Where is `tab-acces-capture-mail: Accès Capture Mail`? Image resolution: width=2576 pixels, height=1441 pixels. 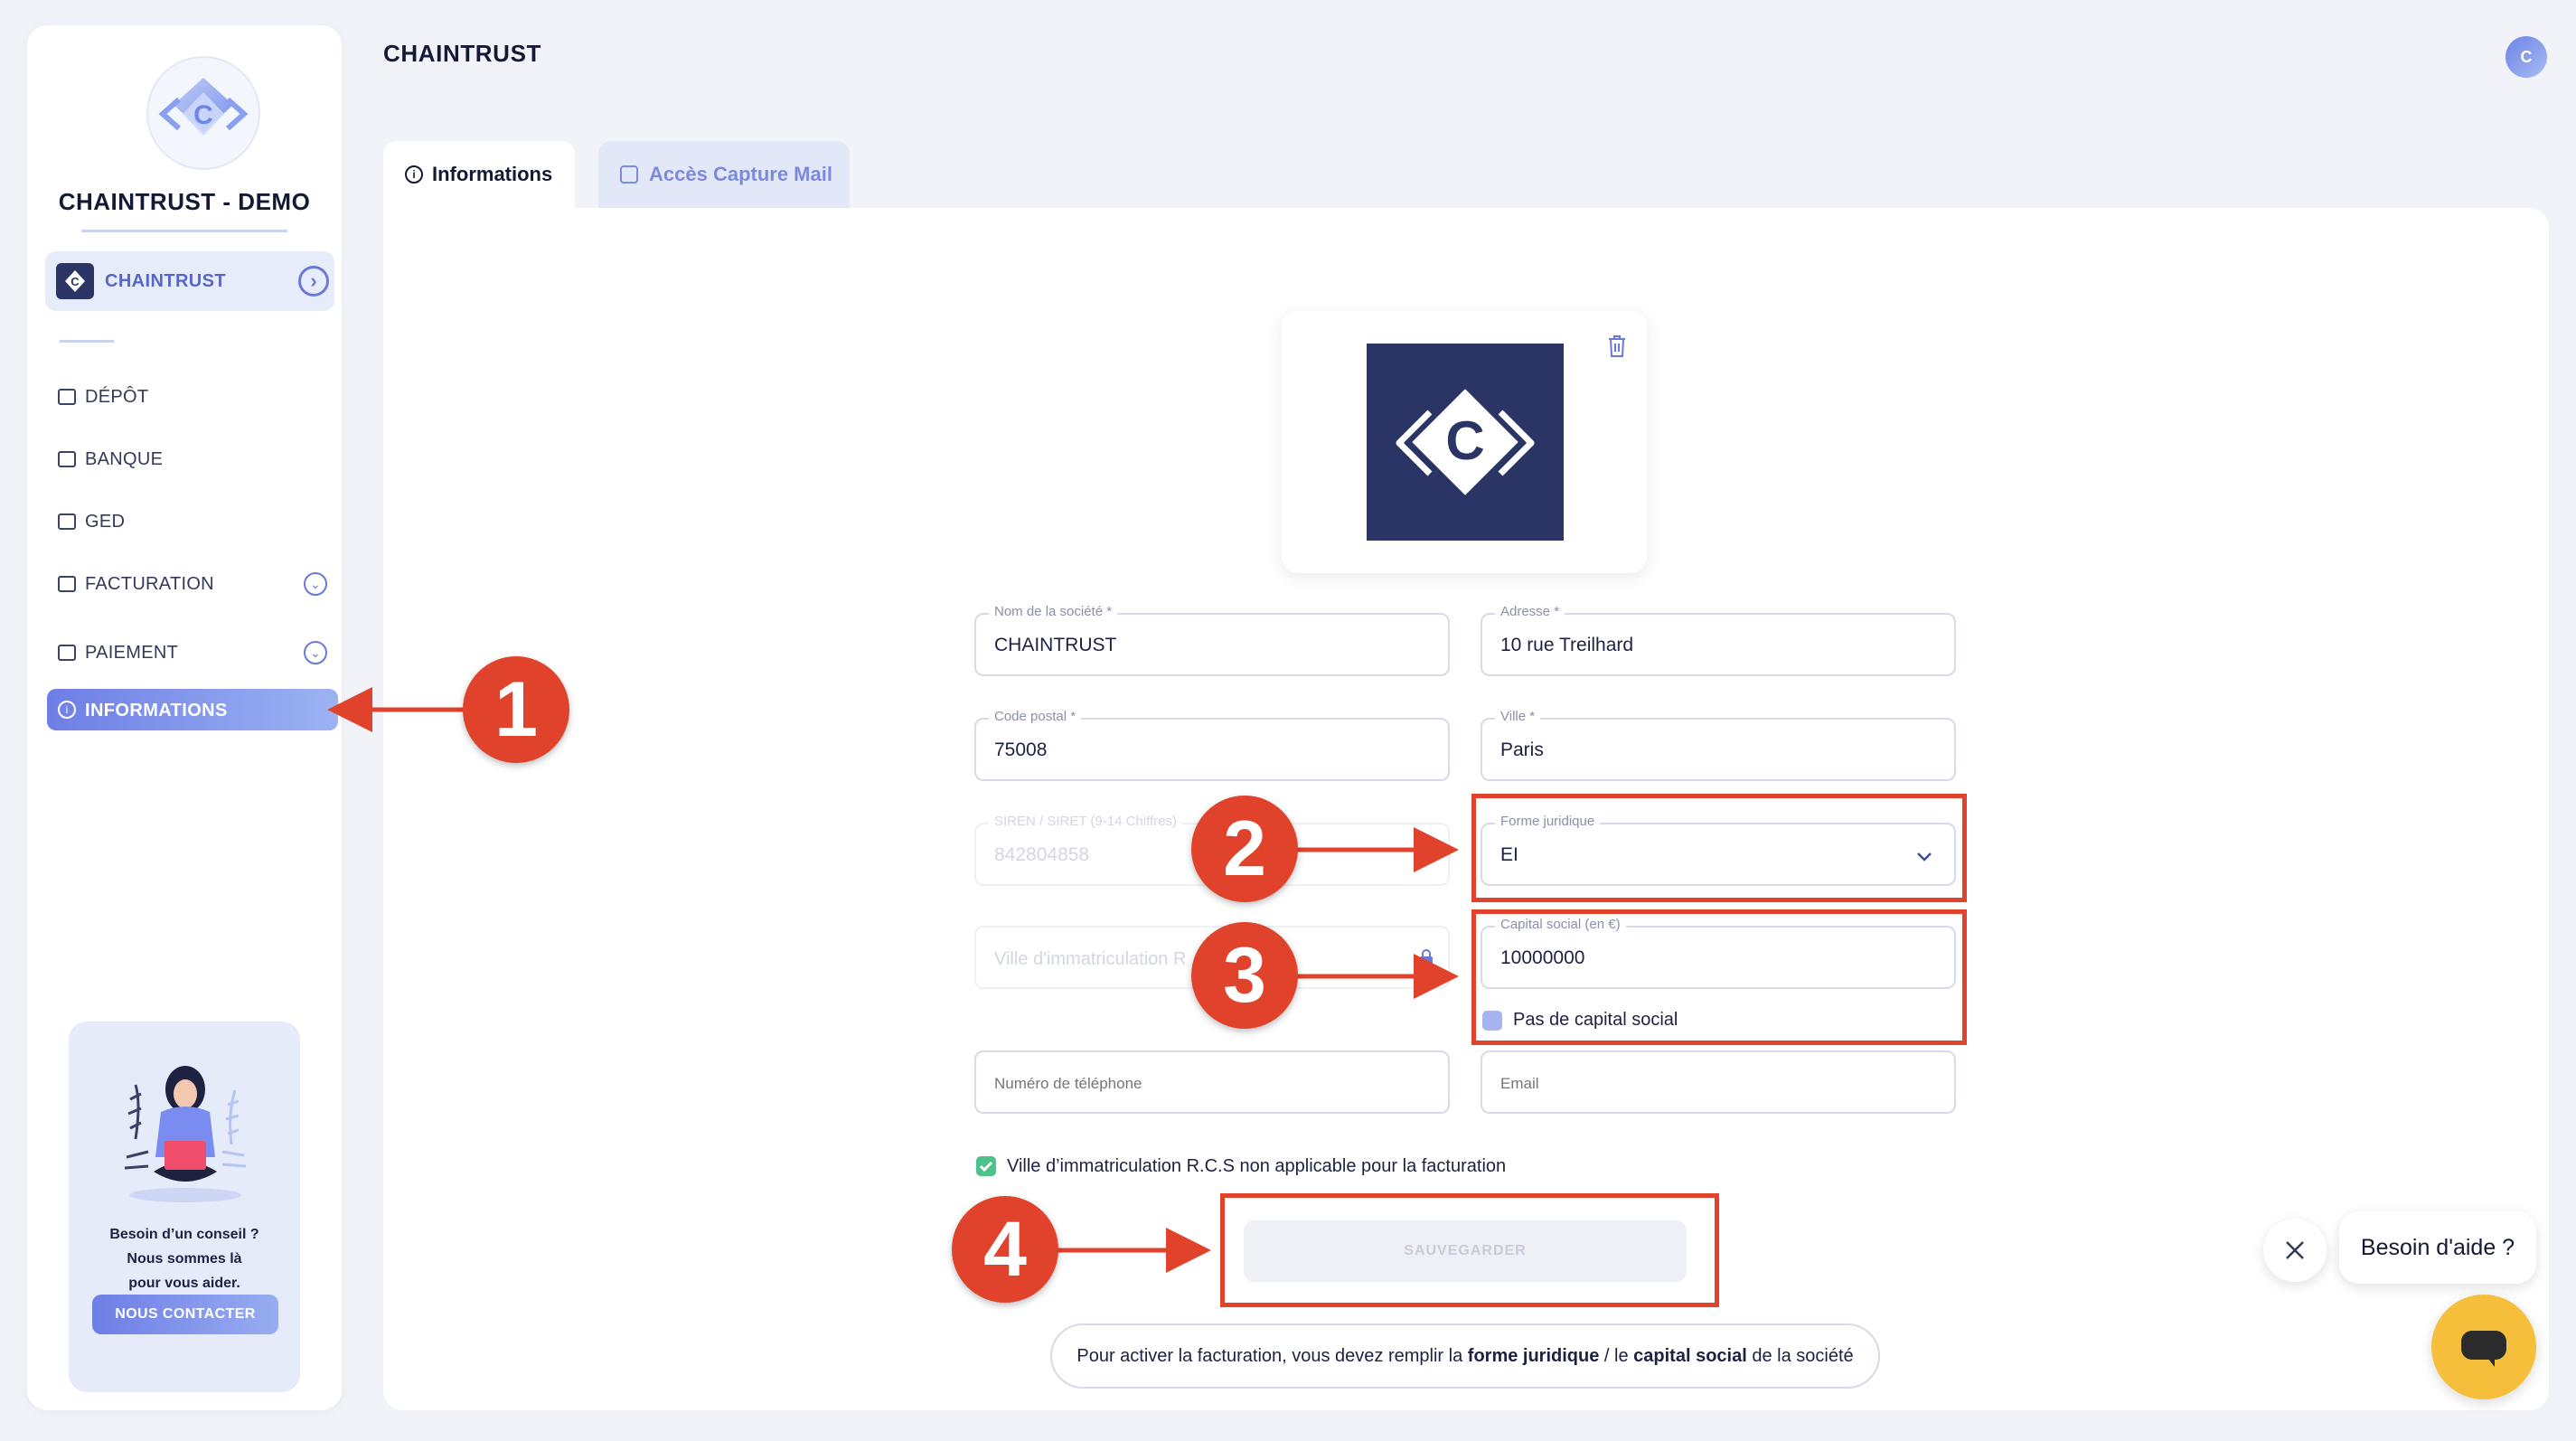 tab-acces-capture-mail: Accès Capture Mail is located at coordinates (724, 174).